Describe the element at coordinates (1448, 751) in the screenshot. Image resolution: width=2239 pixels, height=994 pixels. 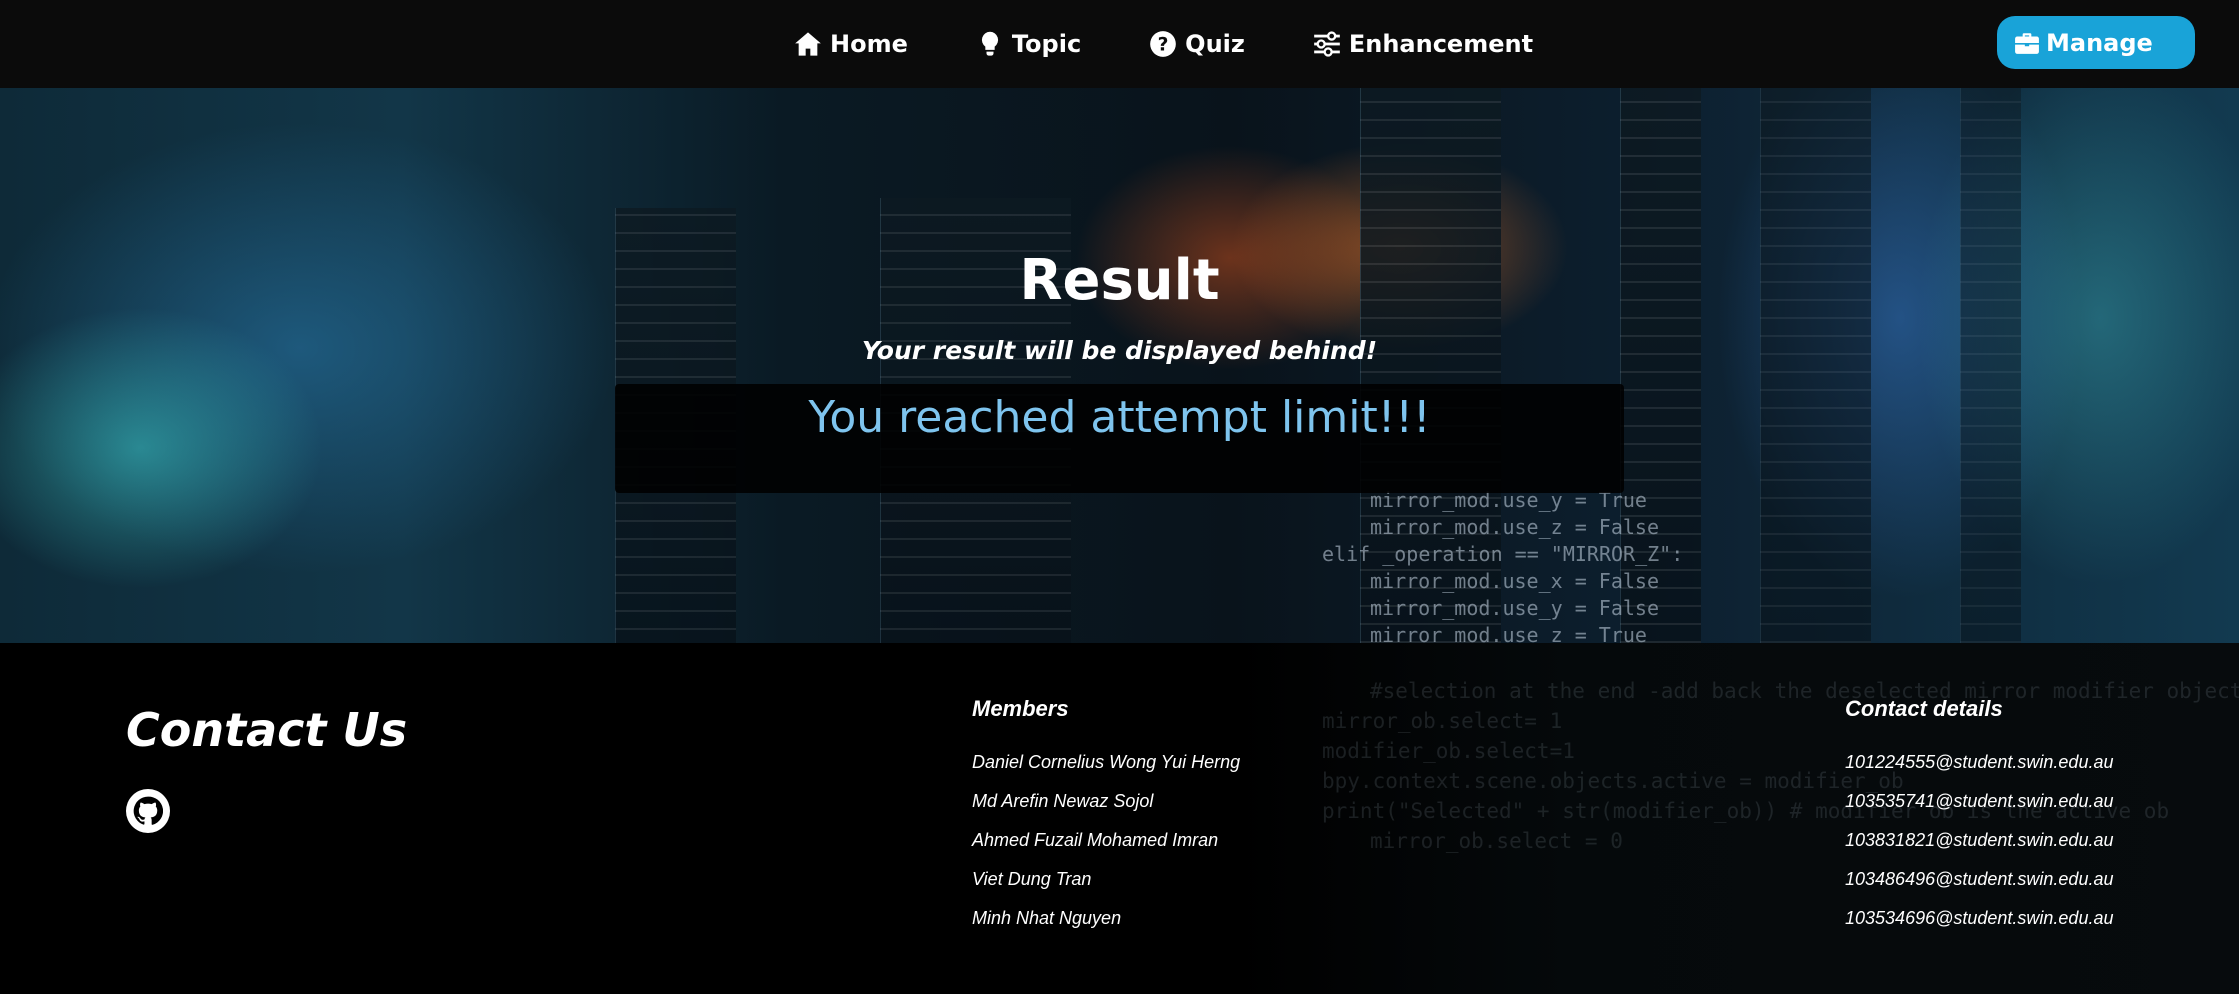
I see `background-code-line: modifier_ob.select=1` at that location.